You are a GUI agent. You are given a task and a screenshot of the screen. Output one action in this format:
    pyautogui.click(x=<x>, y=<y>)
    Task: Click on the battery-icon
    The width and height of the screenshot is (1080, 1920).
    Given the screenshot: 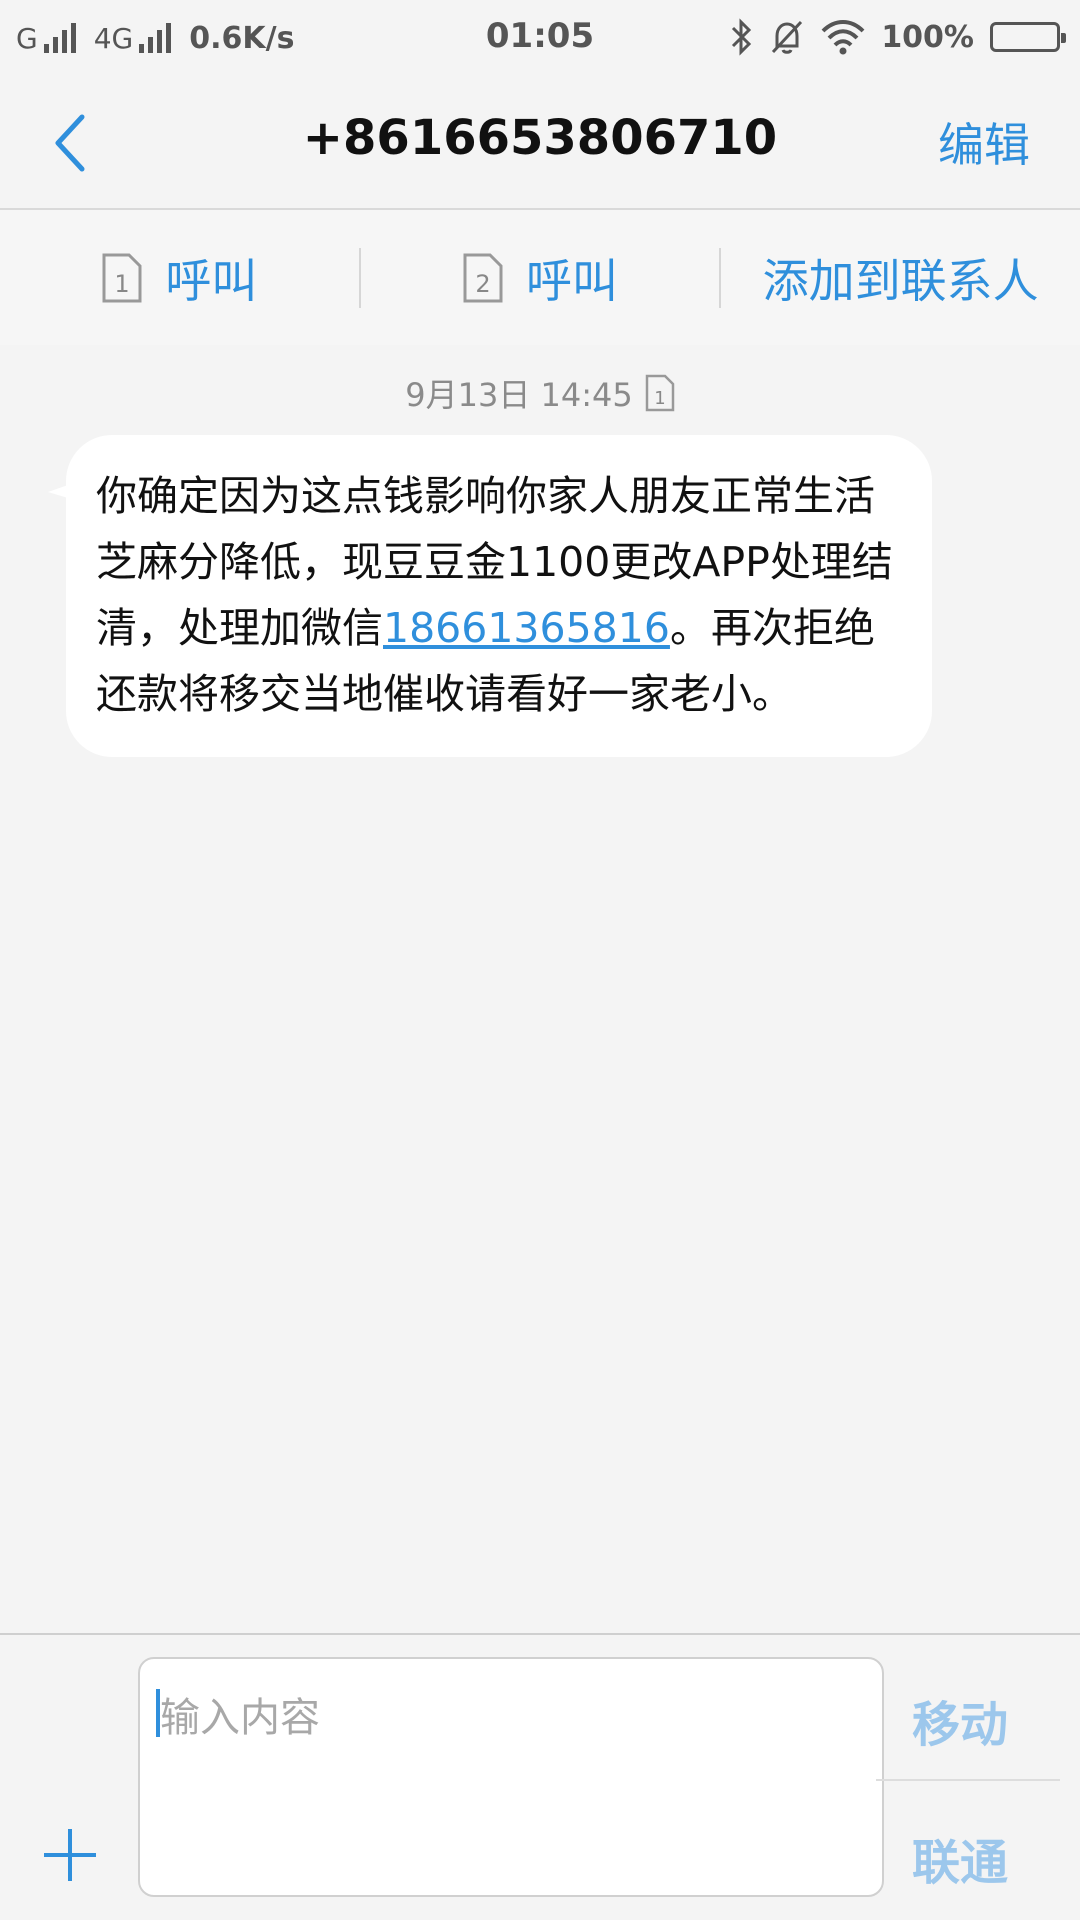 What is the action you would take?
    pyautogui.click(x=1028, y=37)
    